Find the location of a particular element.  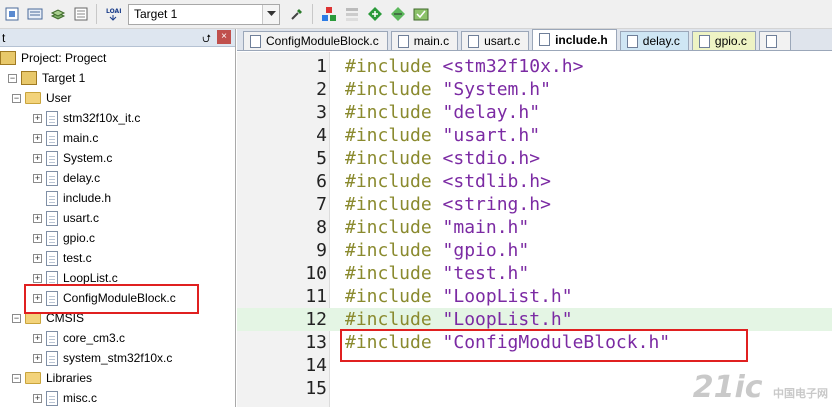

tree-item: + delay.c is located at coordinates (66, 178).